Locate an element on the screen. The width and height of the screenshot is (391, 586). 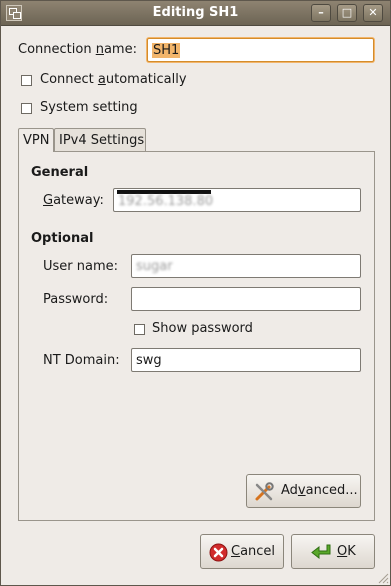
gateway-label: Gateway: is located at coordinates (73, 200).